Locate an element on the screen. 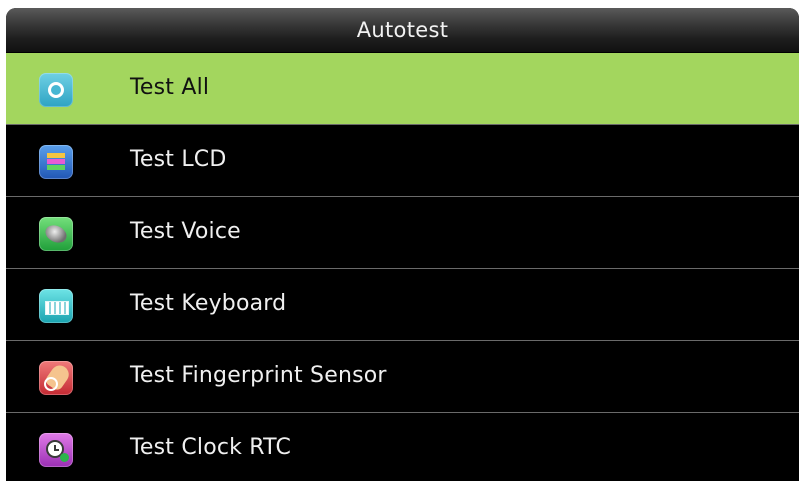 The image size is (801, 483). menu-item-test-keyboard: Test Keyboard is located at coordinates (402, 305).